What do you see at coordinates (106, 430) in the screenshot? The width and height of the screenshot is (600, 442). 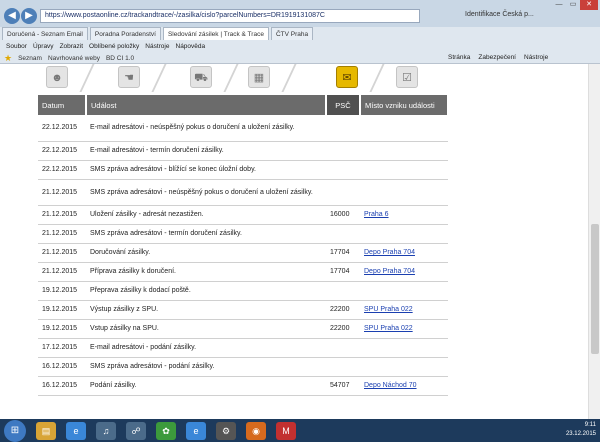 I see `media-icon: ♫` at bounding box center [106, 430].